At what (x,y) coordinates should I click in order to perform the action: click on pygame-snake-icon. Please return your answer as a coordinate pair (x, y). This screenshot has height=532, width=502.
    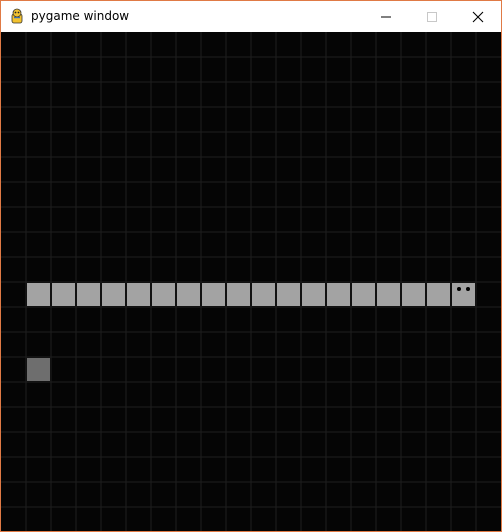
    Looking at the image, I should click on (17, 16).